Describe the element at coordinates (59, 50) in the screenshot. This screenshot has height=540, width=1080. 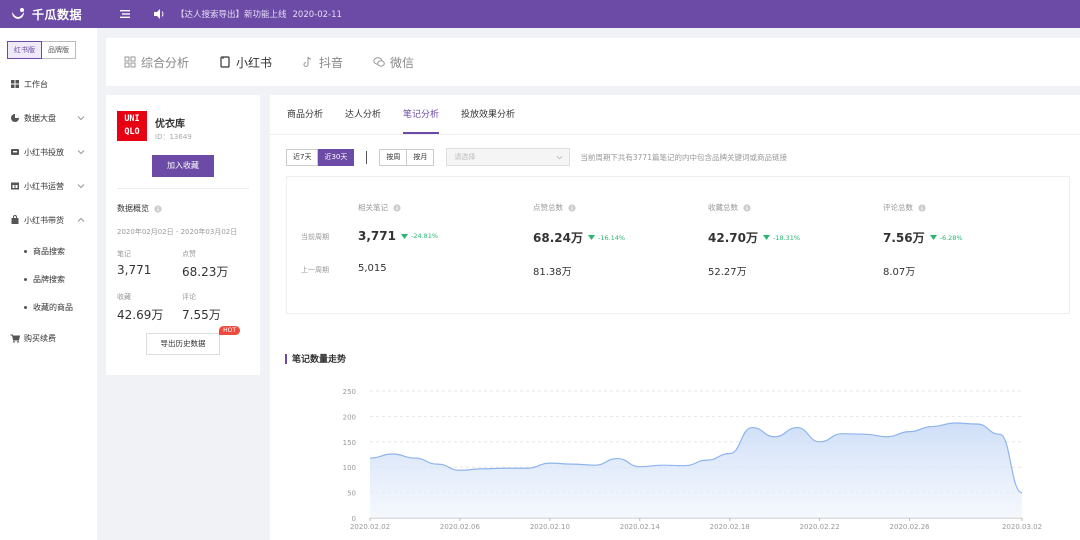
I see `version-tab-brand: 品牌版` at that location.